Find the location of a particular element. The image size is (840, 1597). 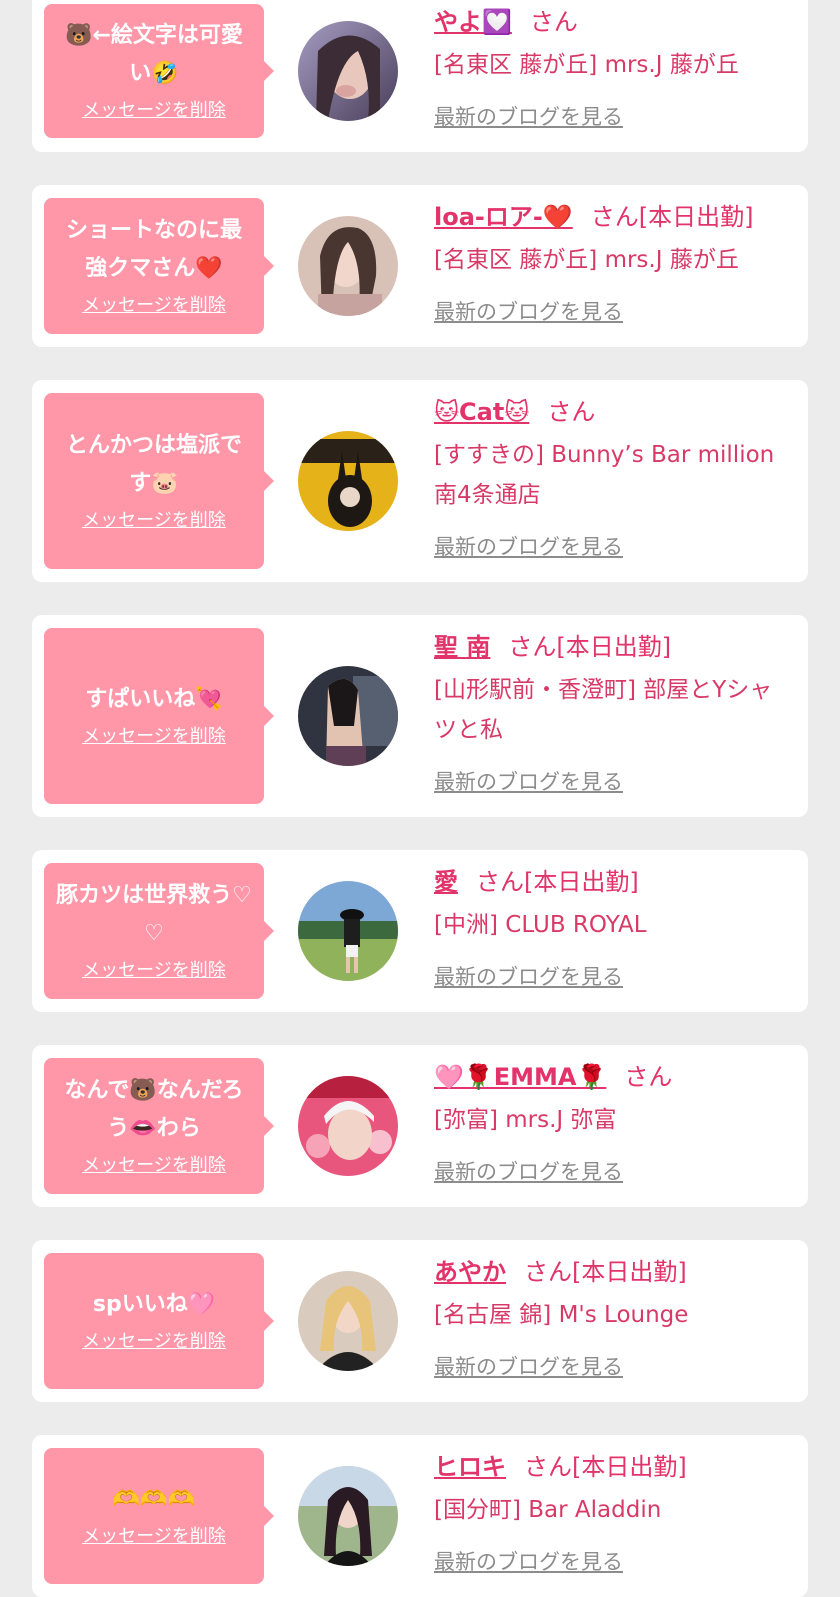

shop-info: [山形駅前・香澄町] 部屋とYシャツと私 is located at coordinates (603, 710).